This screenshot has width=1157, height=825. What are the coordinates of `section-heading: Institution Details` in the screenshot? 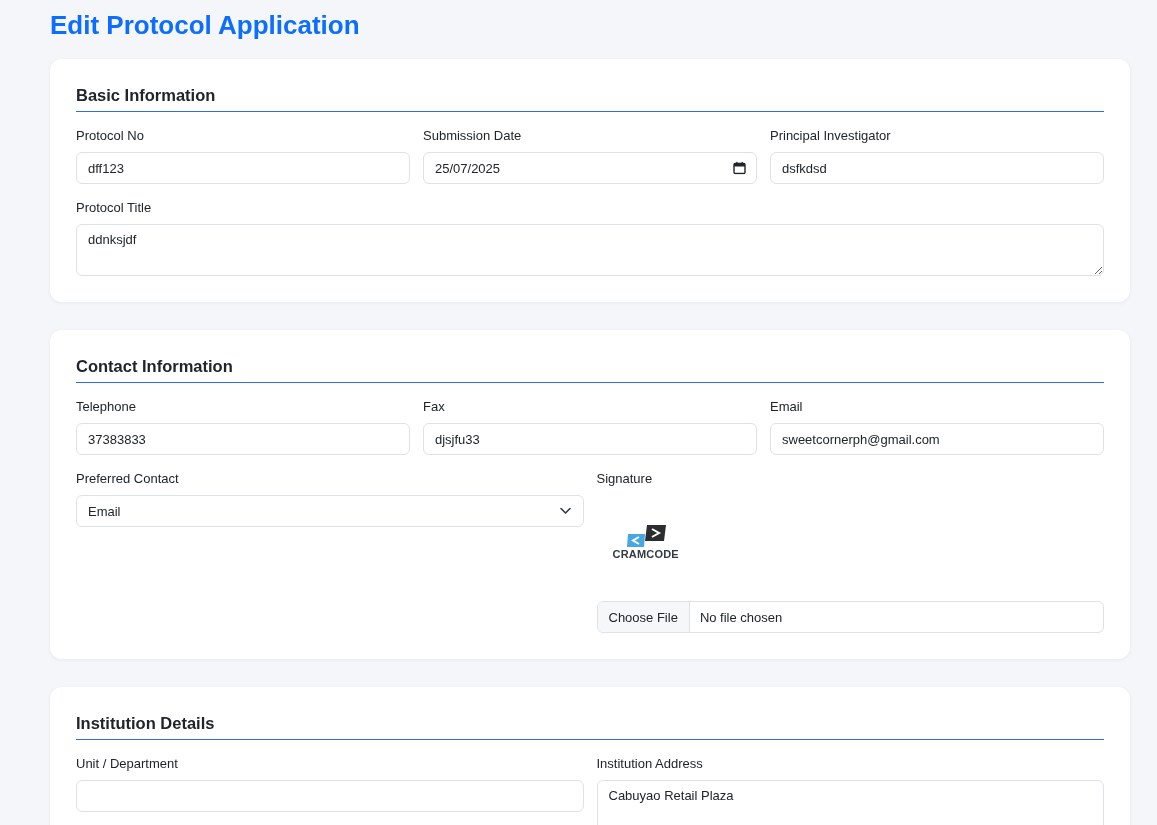 It's located at (590, 726).